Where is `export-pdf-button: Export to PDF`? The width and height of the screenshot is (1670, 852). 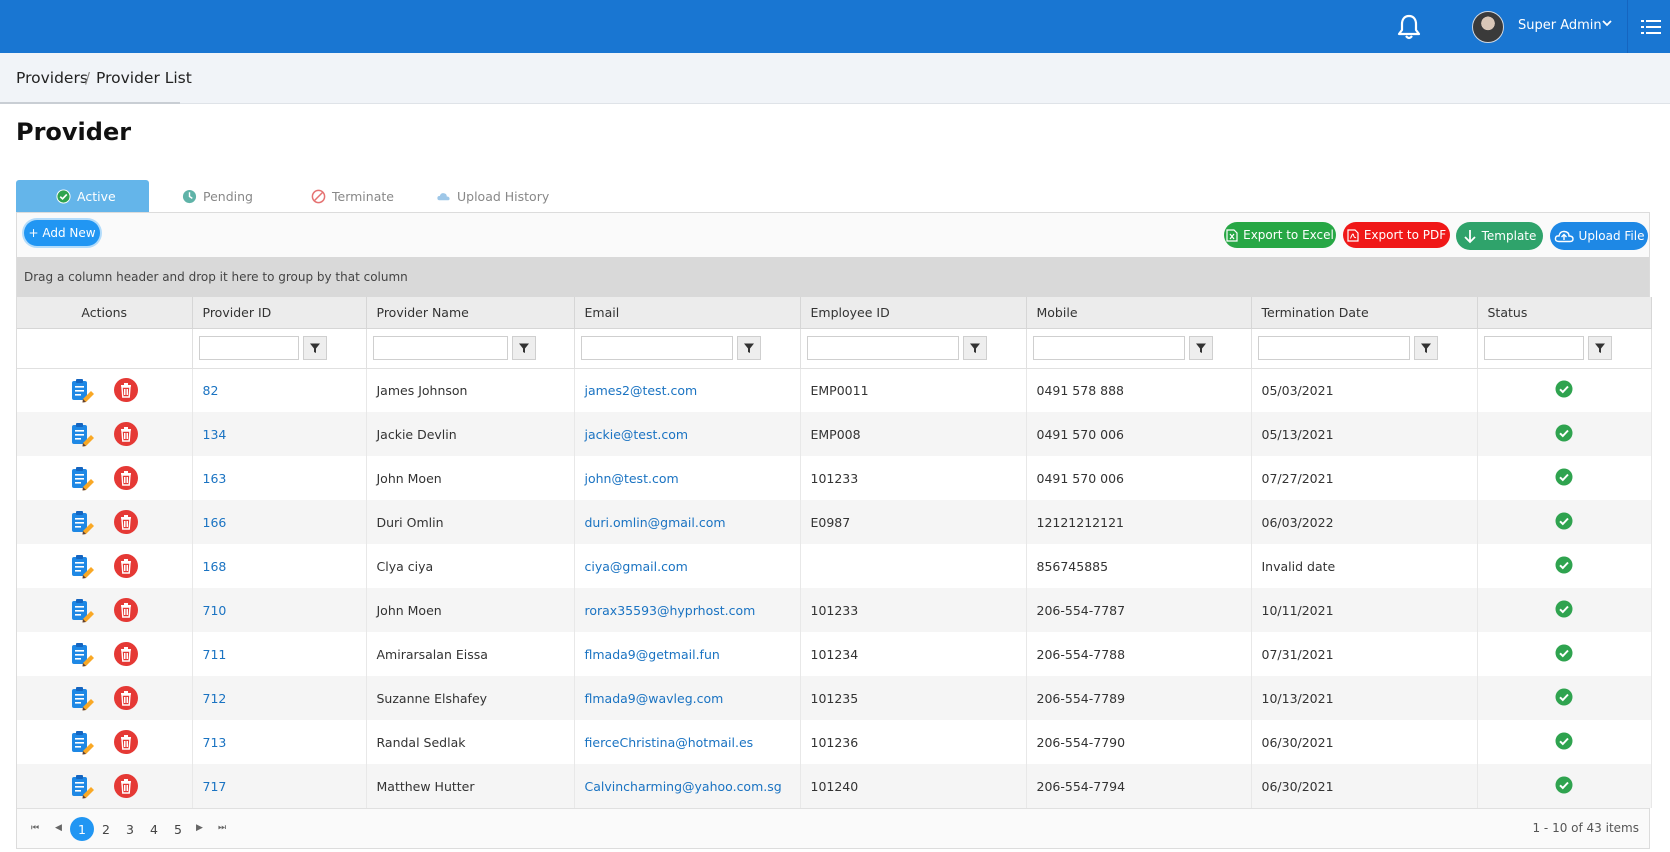 export-pdf-button: Export to PDF is located at coordinates (1396, 235).